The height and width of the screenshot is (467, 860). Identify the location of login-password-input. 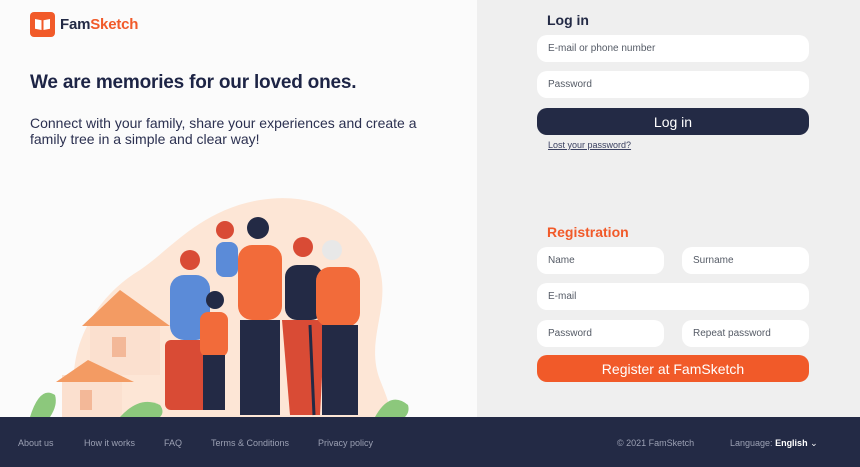
(673, 84).